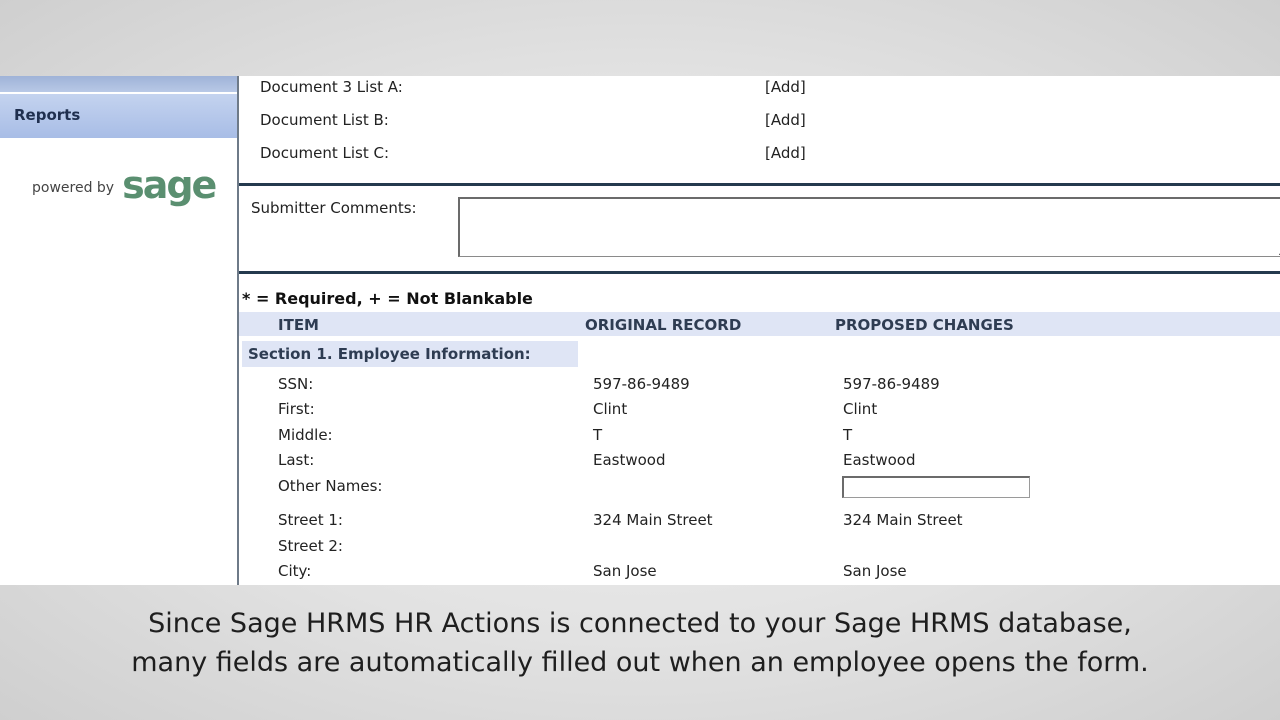 The image size is (1280, 720). What do you see at coordinates (305, 435) in the screenshot?
I see `field-label-middle: Middle:` at bounding box center [305, 435].